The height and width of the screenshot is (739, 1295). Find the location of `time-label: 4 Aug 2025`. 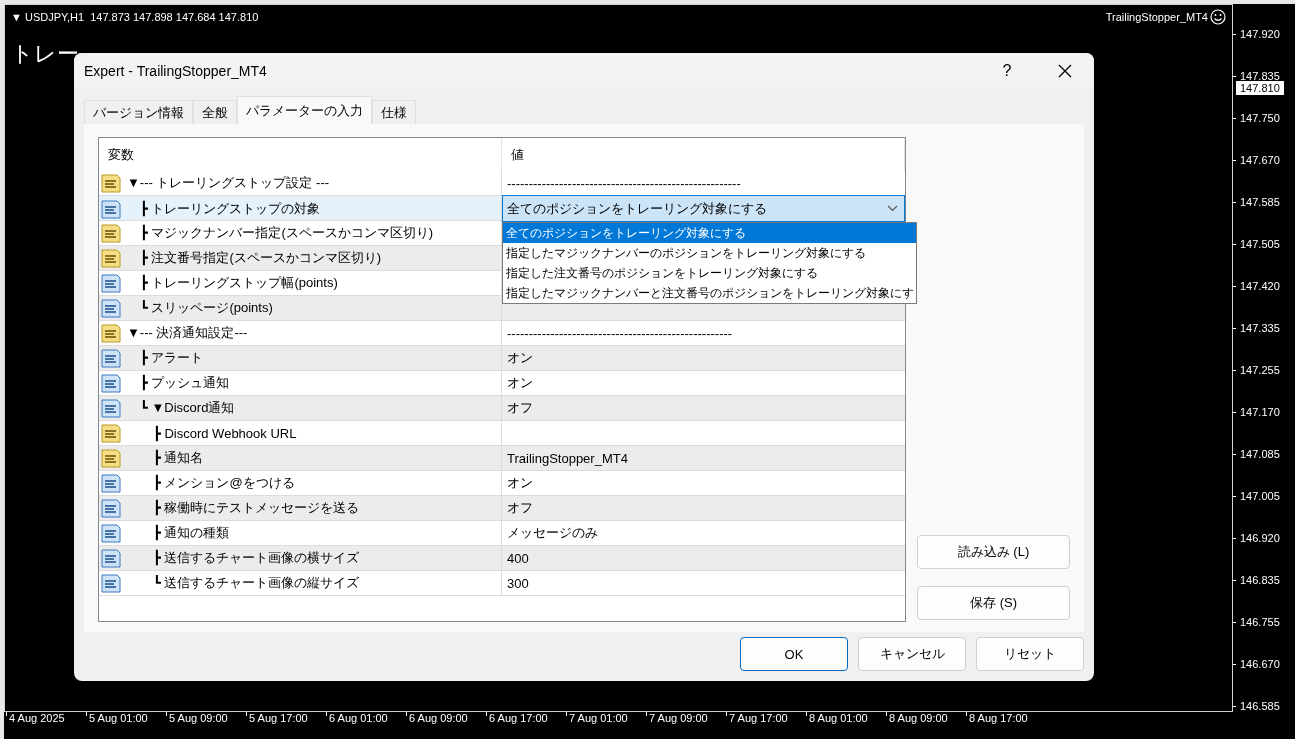

time-label: 4 Aug 2025 is located at coordinates (46, 725).